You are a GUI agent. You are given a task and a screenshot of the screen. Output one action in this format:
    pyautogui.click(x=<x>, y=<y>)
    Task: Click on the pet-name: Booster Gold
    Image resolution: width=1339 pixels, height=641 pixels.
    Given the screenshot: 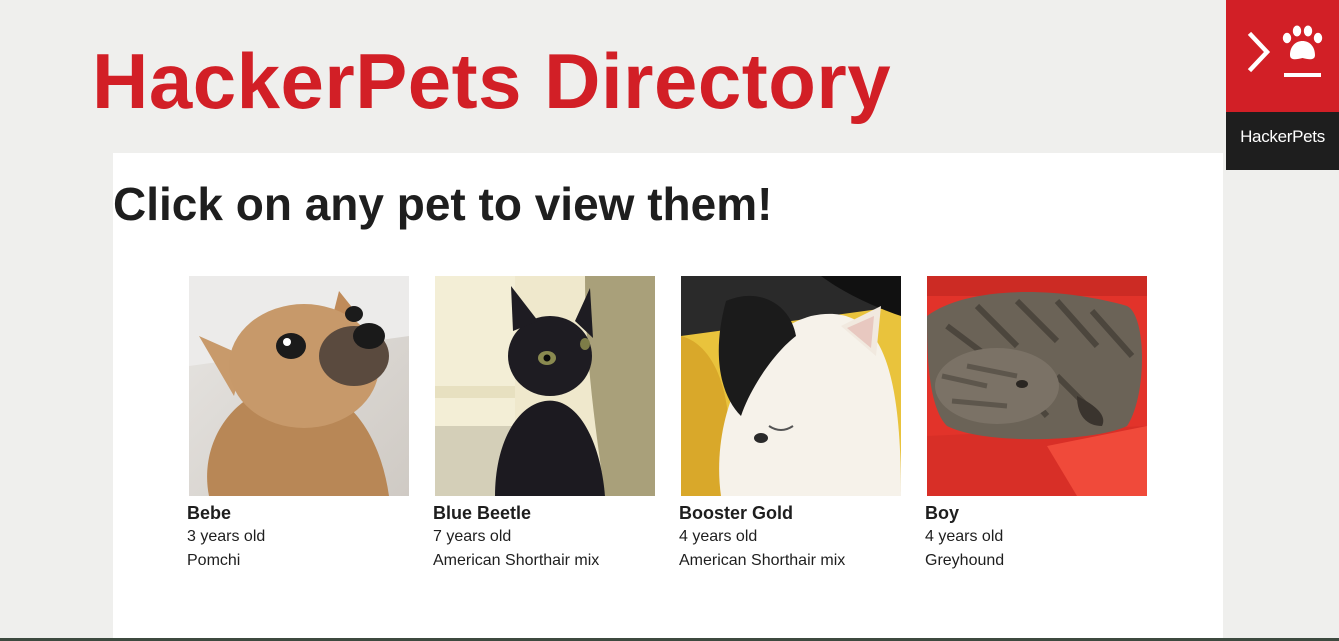 What is the action you would take?
    pyautogui.click(x=736, y=513)
    